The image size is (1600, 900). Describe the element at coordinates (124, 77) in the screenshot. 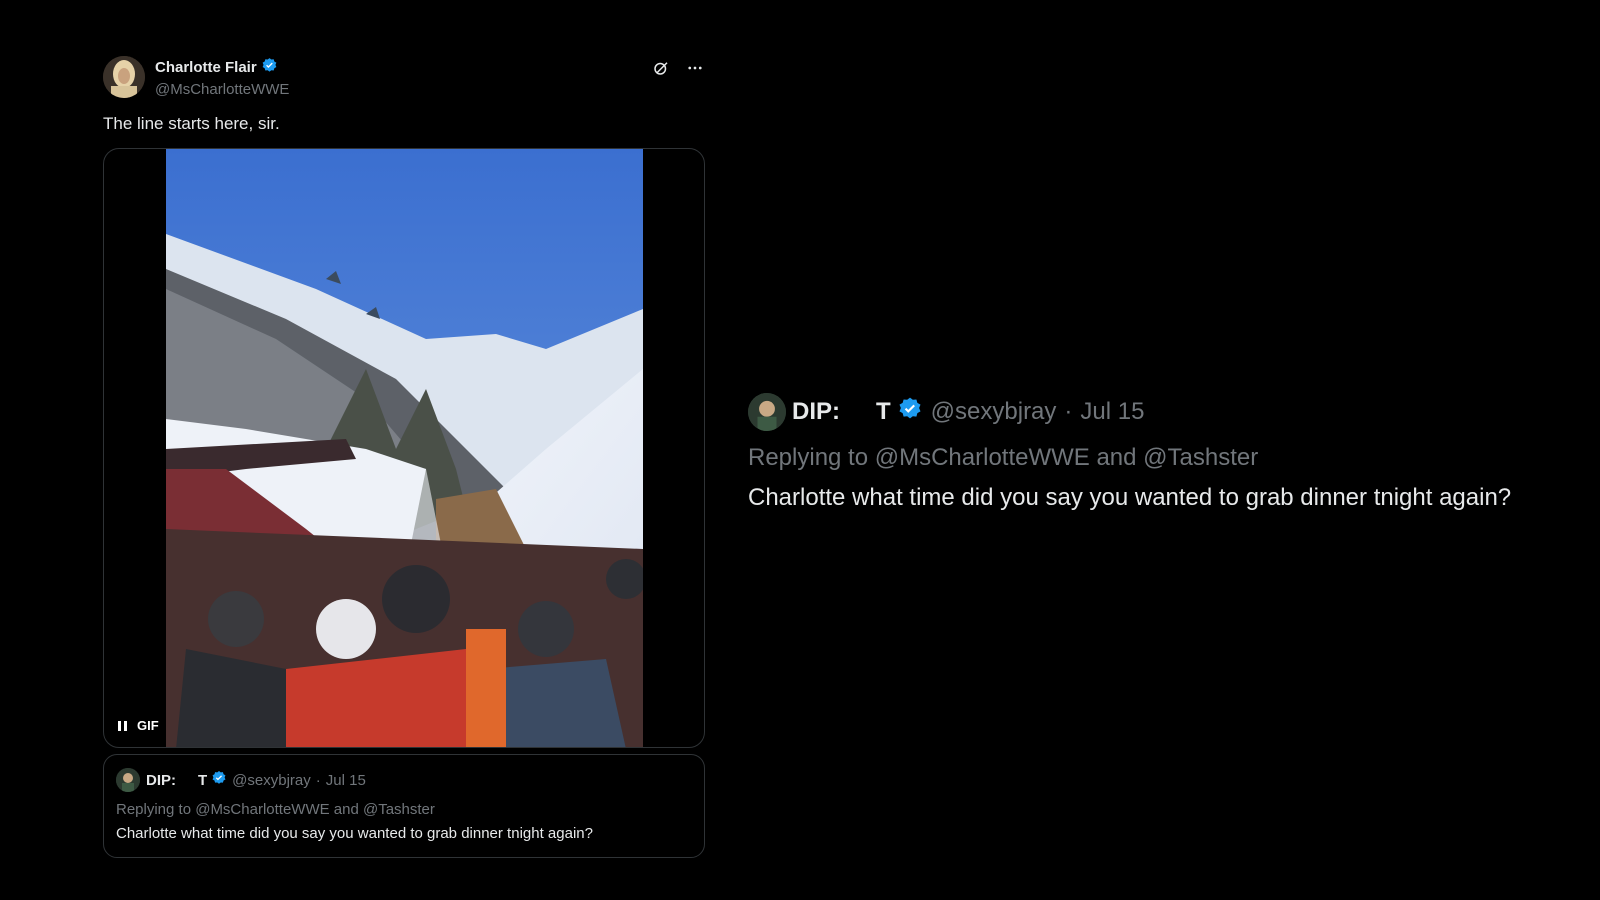

I see `avatar` at that location.